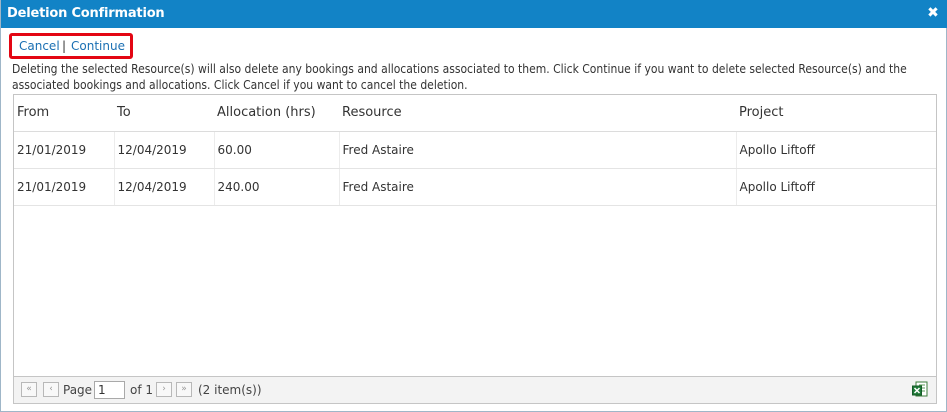 The width and height of the screenshot is (947, 412). What do you see at coordinates (920, 389) in the screenshot?
I see `excel-export-icon` at bounding box center [920, 389].